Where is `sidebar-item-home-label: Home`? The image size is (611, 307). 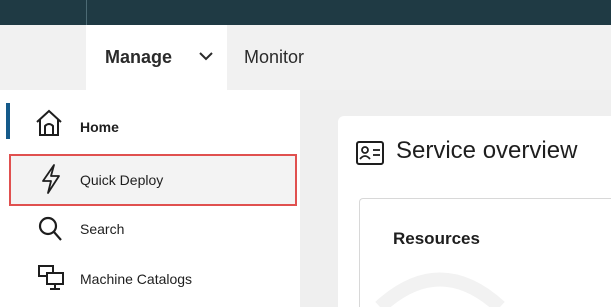 sidebar-item-home-label: Home is located at coordinates (99, 127).